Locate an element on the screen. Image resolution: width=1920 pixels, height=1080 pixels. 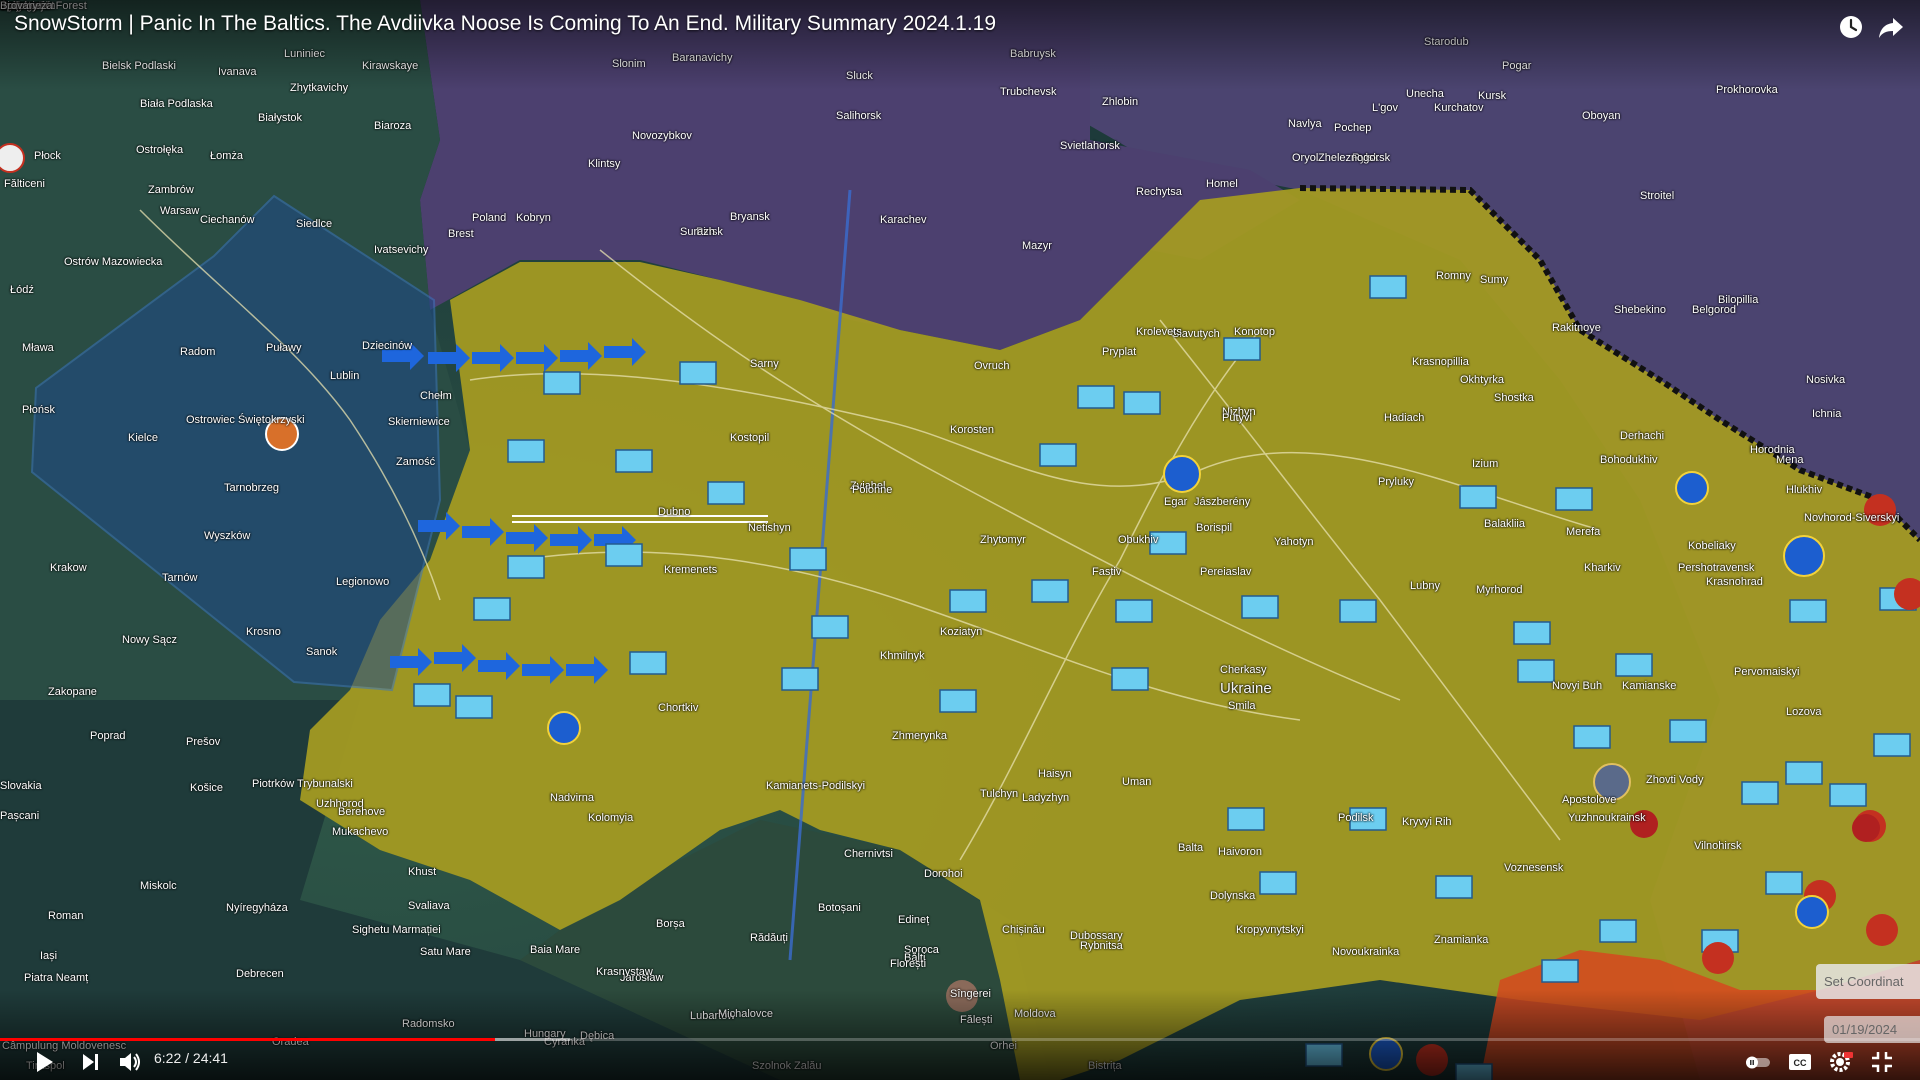
map-place-label: Podilsk is located at coordinates (1356, 818).